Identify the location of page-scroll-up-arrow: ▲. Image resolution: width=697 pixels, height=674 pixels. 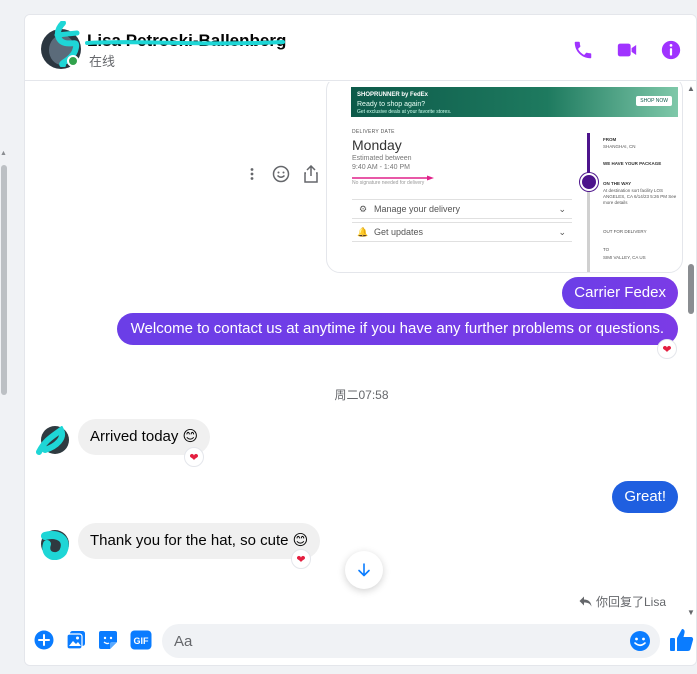
(4, 154).